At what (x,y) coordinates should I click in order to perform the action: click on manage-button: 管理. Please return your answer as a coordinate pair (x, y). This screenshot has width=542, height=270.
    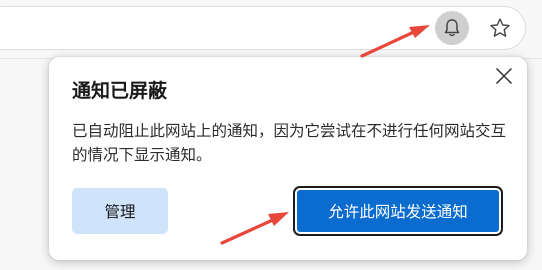
    Looking at the image, I should click on (120, 211).